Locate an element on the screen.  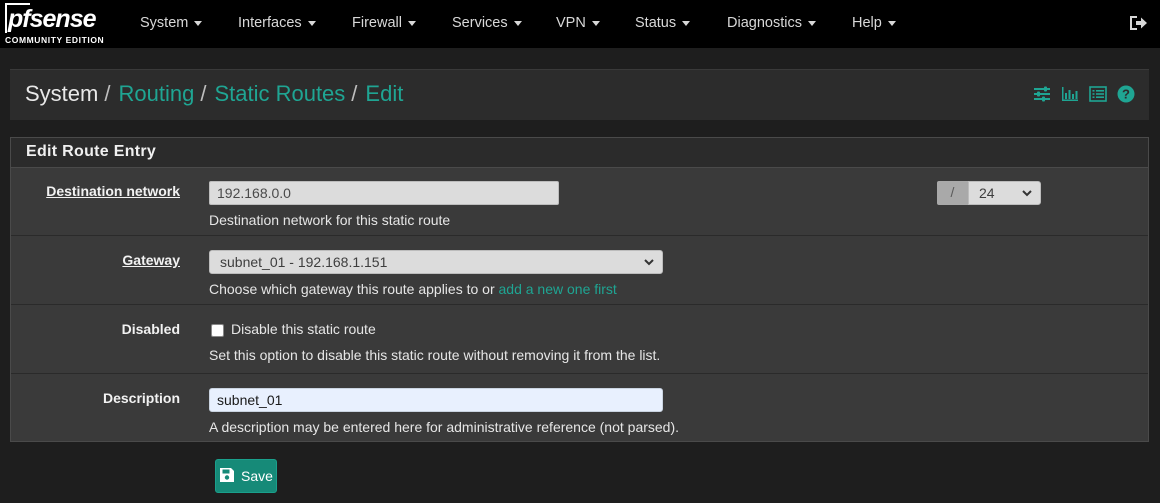
nav-label: Interfaces is located at coordinates (270, 23).